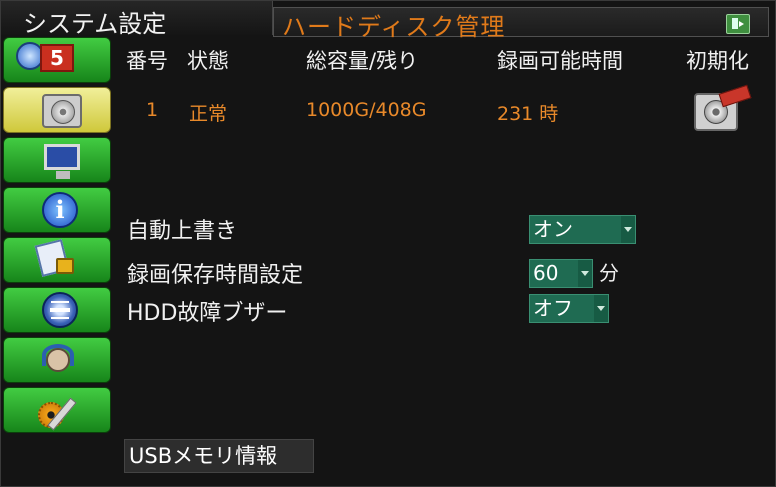 The image size is (776, 487). What do you see at coordinates (62, 111) in the screenshot?
I see `hard-disk-icon` at bounding box center [62, 111].